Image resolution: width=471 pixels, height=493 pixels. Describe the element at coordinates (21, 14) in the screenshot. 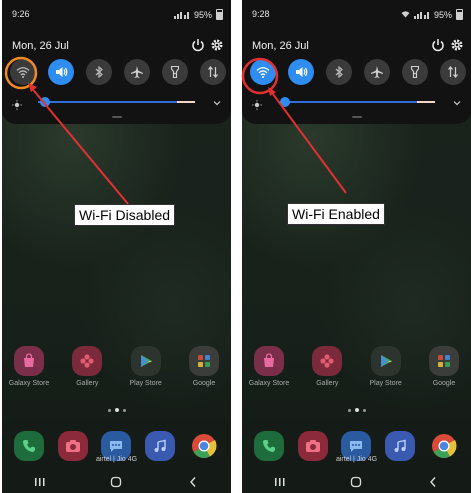

I see `status-time: 9:26` at that location.